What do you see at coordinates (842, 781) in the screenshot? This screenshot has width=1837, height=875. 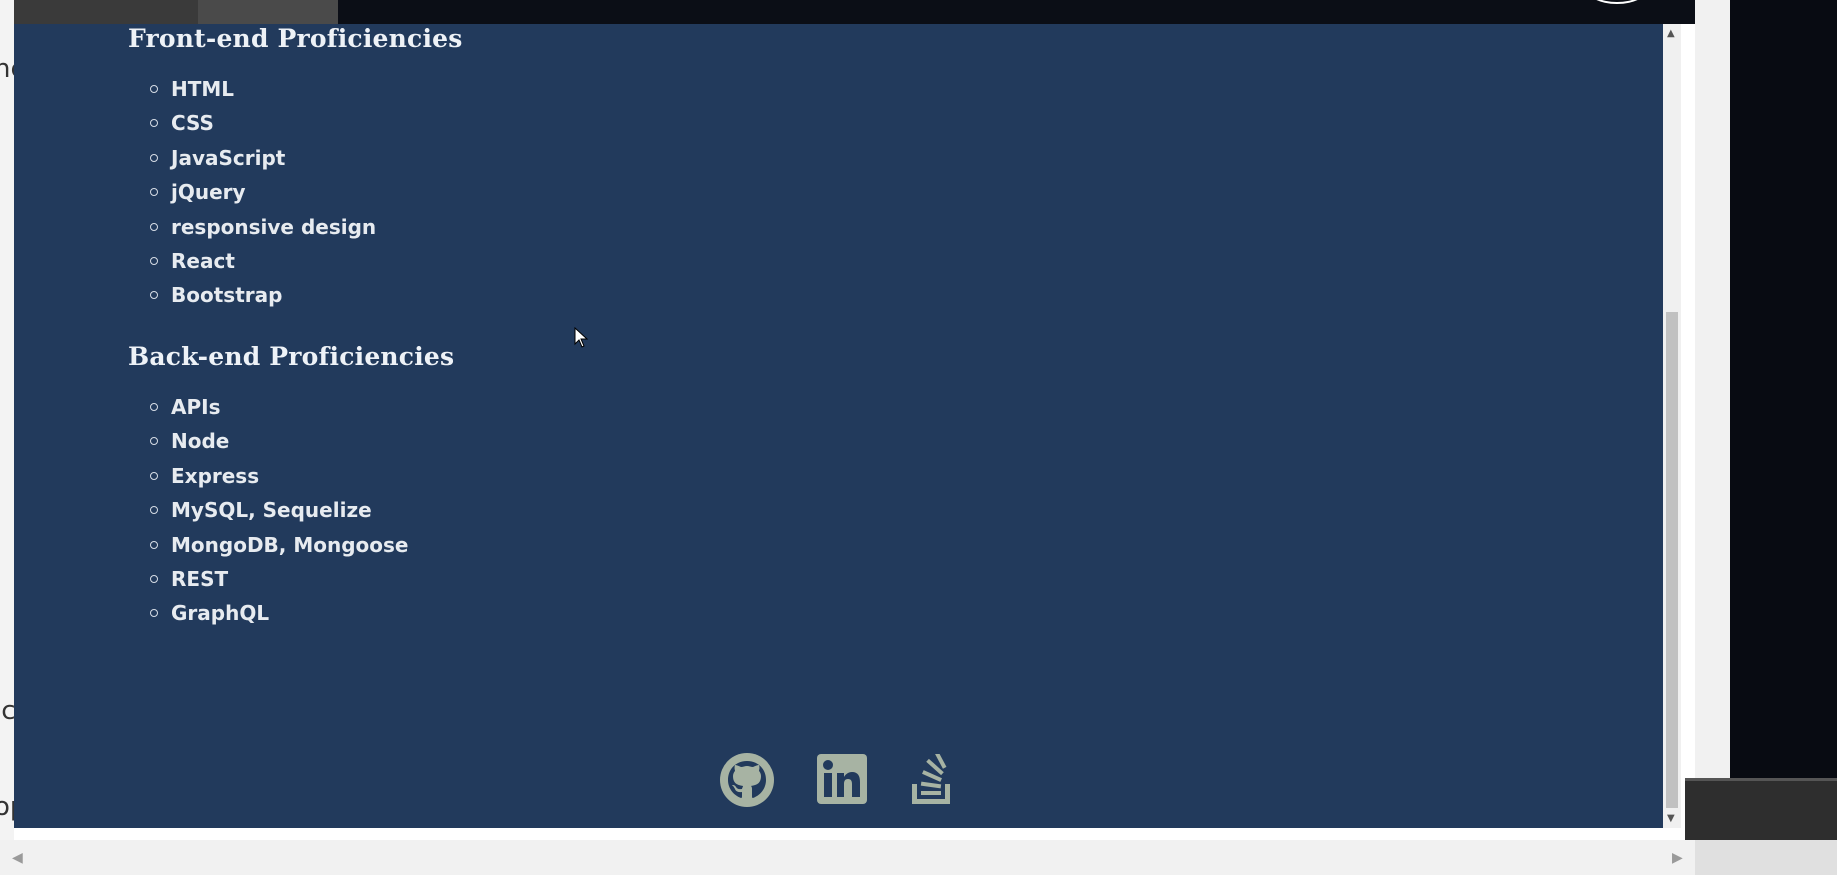 I see `linkedin-icon` at bounding box center [842, 781].